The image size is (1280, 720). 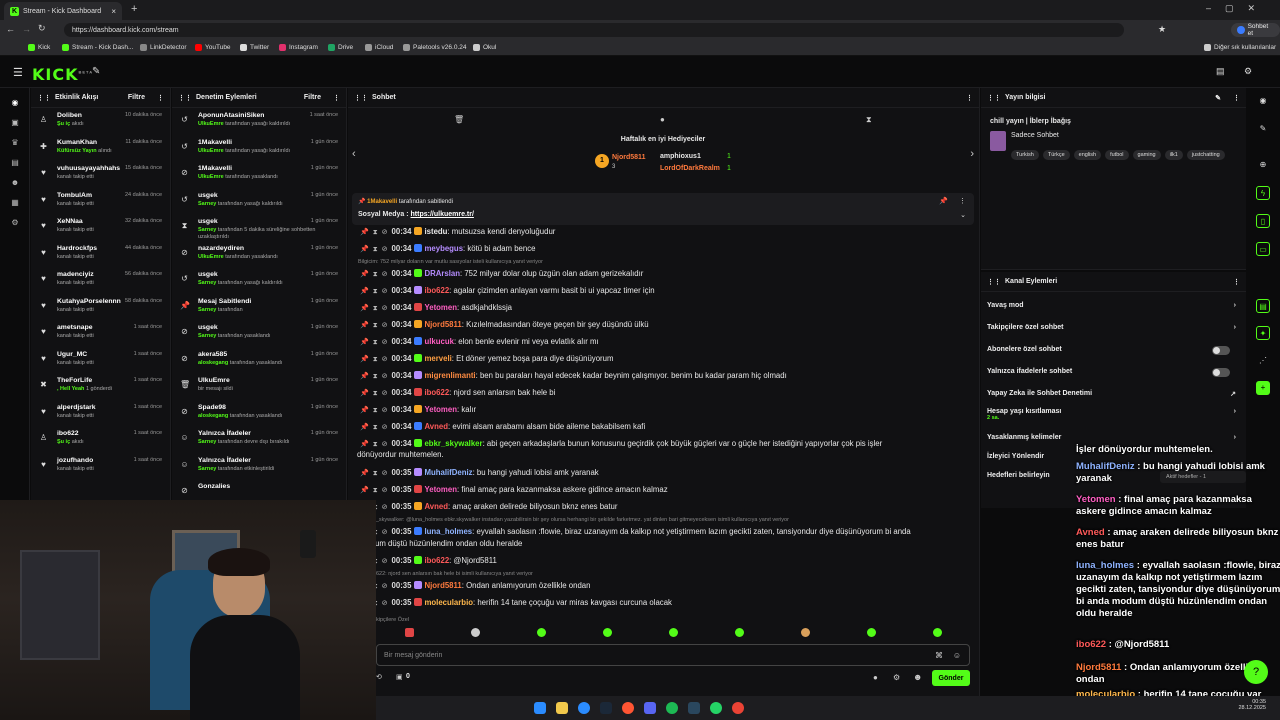 I want to click on steam-icon, so click(x=606, y=708).